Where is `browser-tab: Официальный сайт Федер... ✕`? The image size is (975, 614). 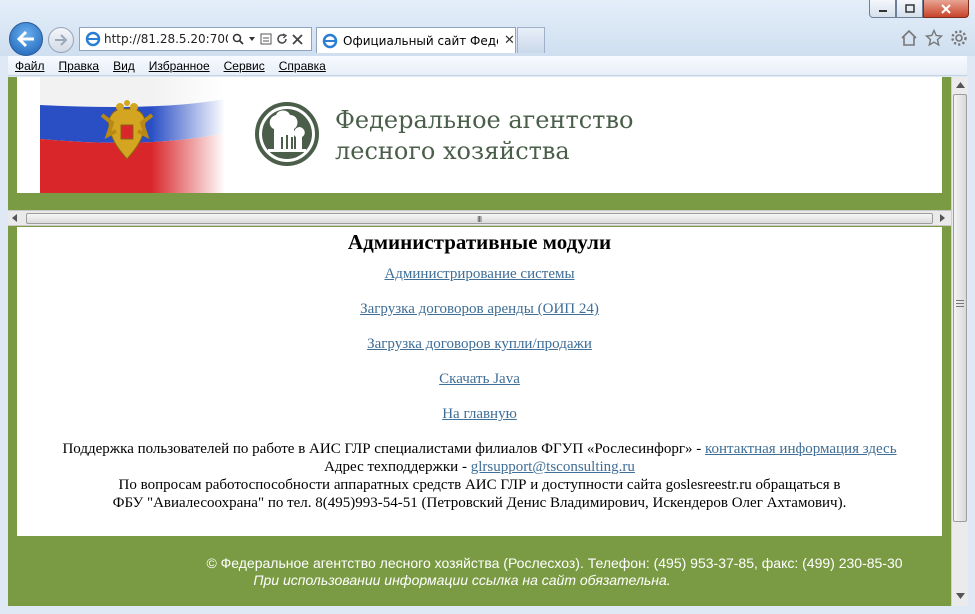
browser-tab: Официальный сайт Федер... ✕ is located at coordinates (416, 40).